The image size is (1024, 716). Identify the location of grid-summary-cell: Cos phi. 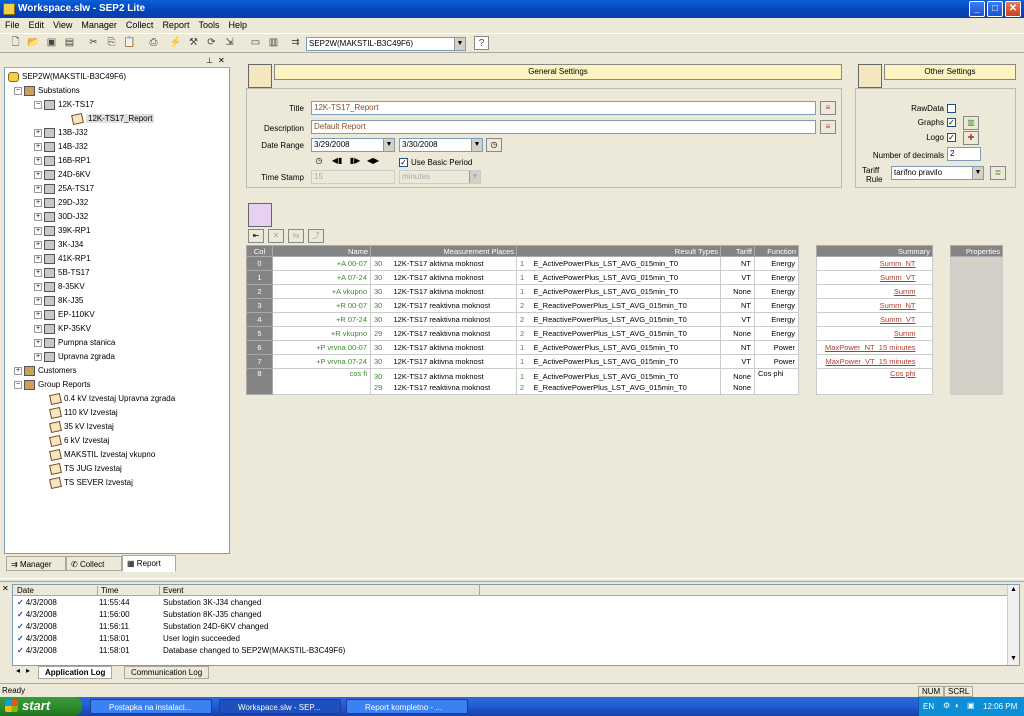
(867, 381).